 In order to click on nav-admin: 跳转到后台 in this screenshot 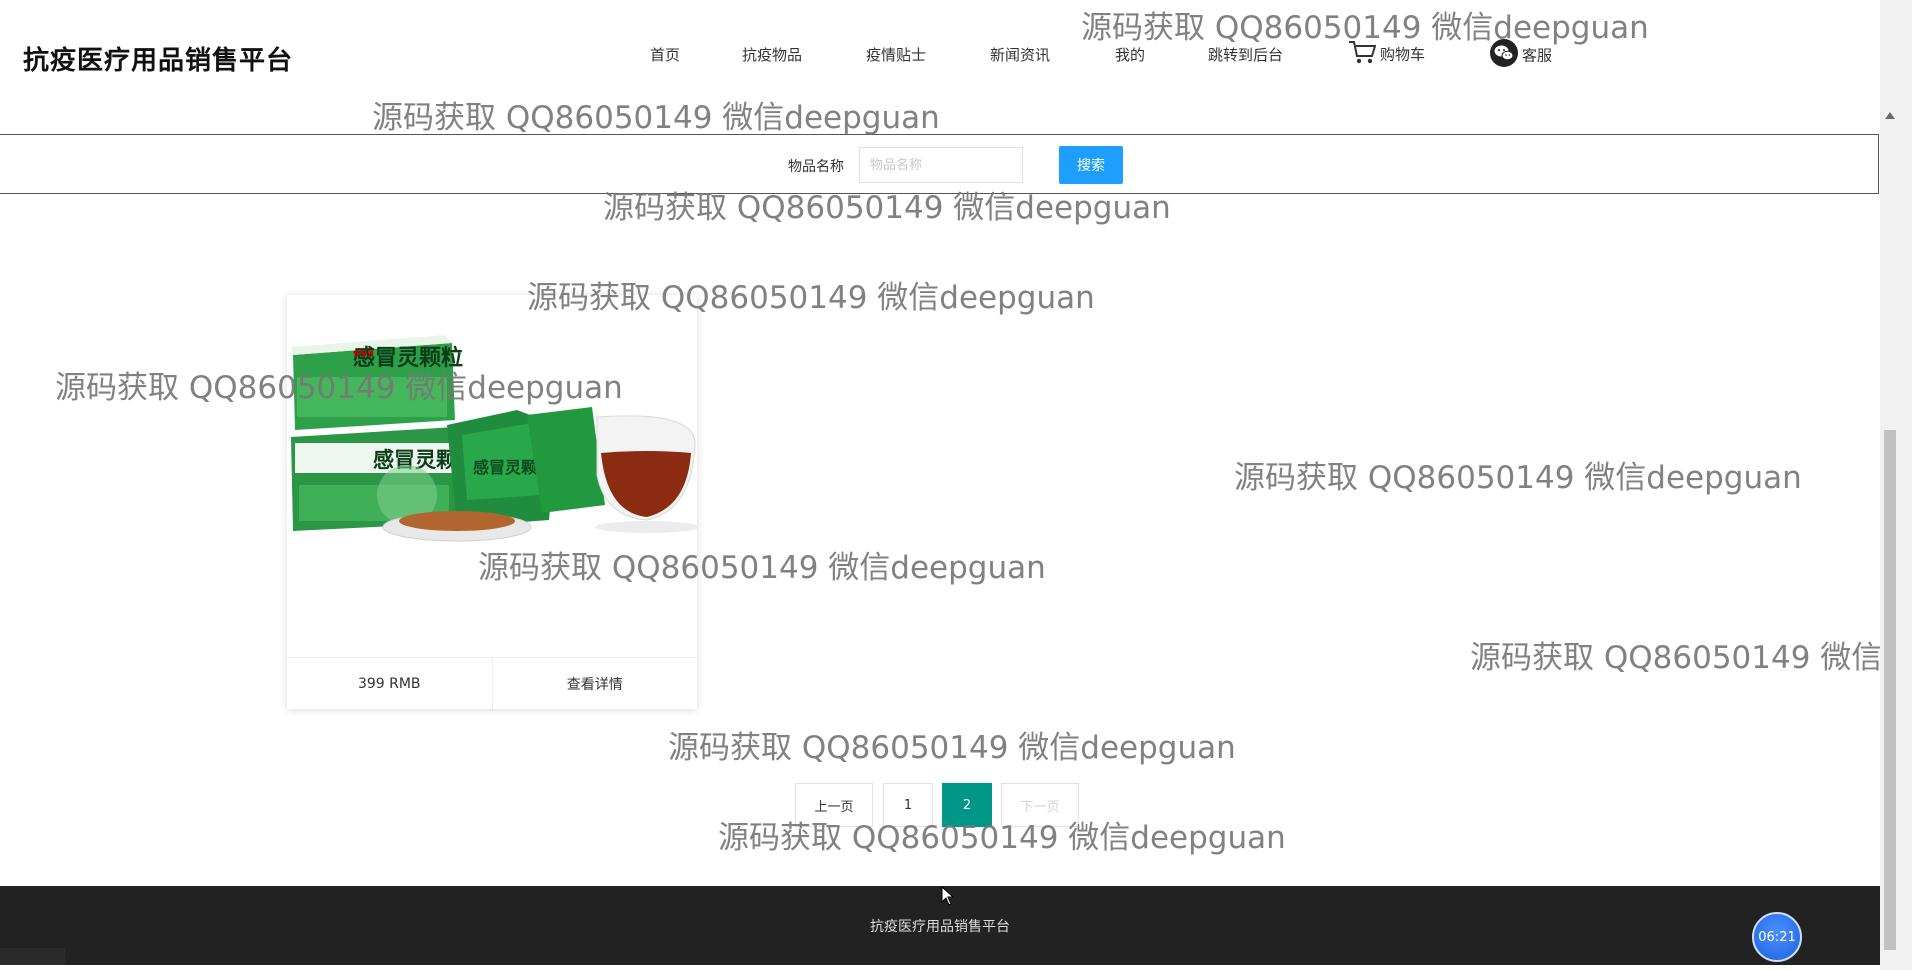, I will do `click(1245, 54)`.